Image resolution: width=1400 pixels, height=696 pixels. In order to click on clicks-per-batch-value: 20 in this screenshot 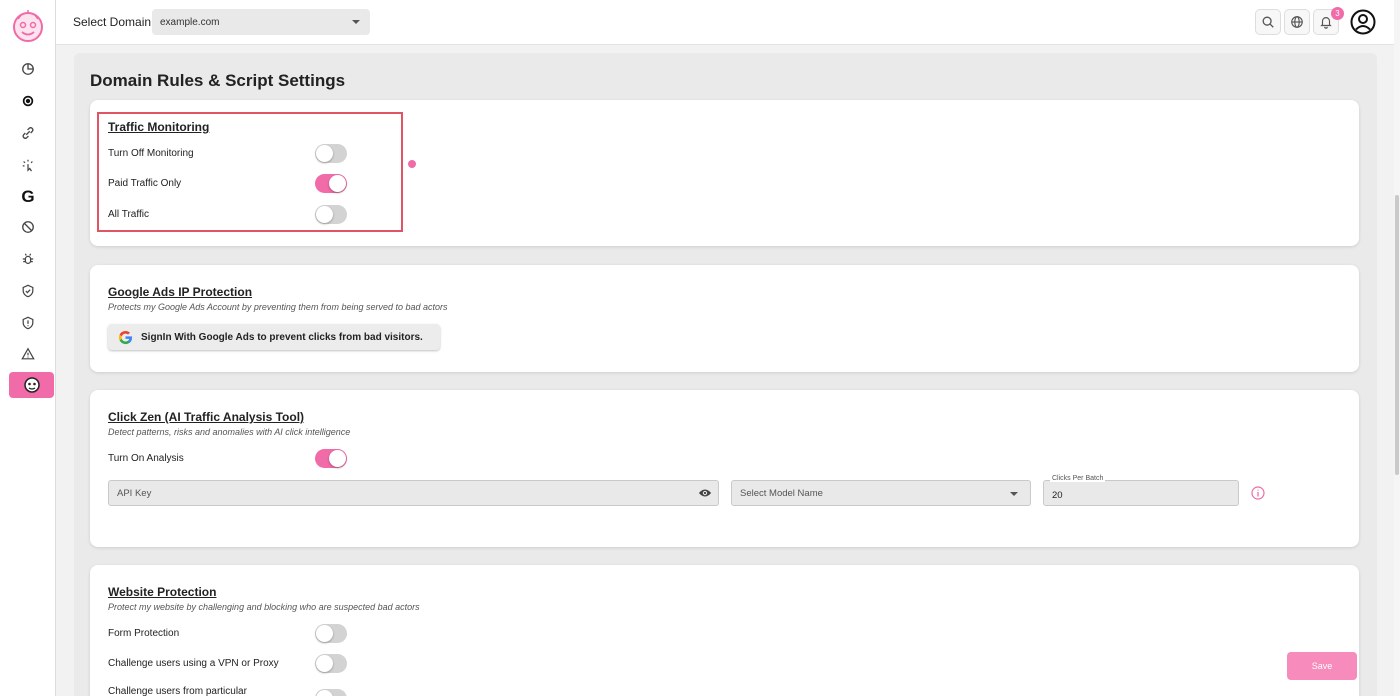, I will do `click(1057, 495)`.